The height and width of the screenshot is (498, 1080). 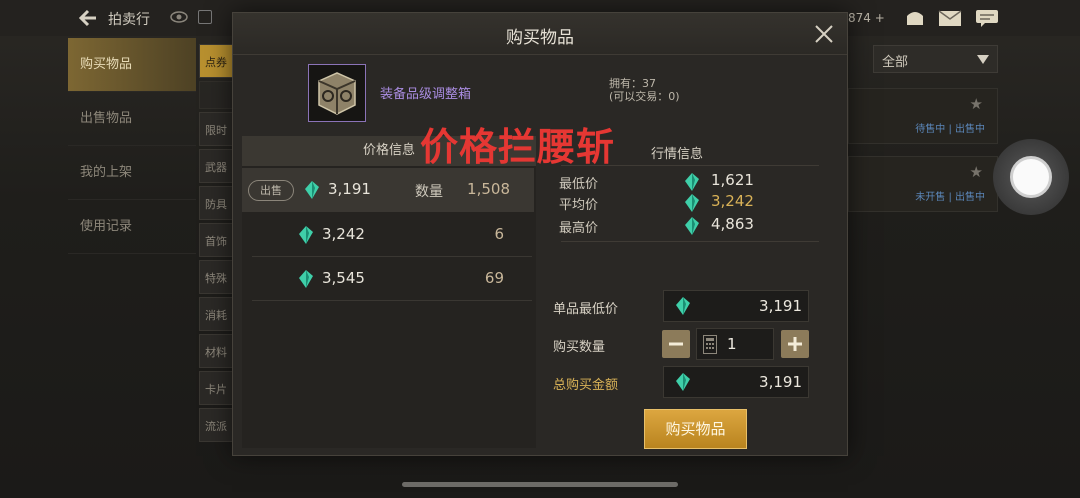 What do you see at coordinates (915, 18) in the screenshot?
I see `bag-icon` at bounding box center [915, 18].